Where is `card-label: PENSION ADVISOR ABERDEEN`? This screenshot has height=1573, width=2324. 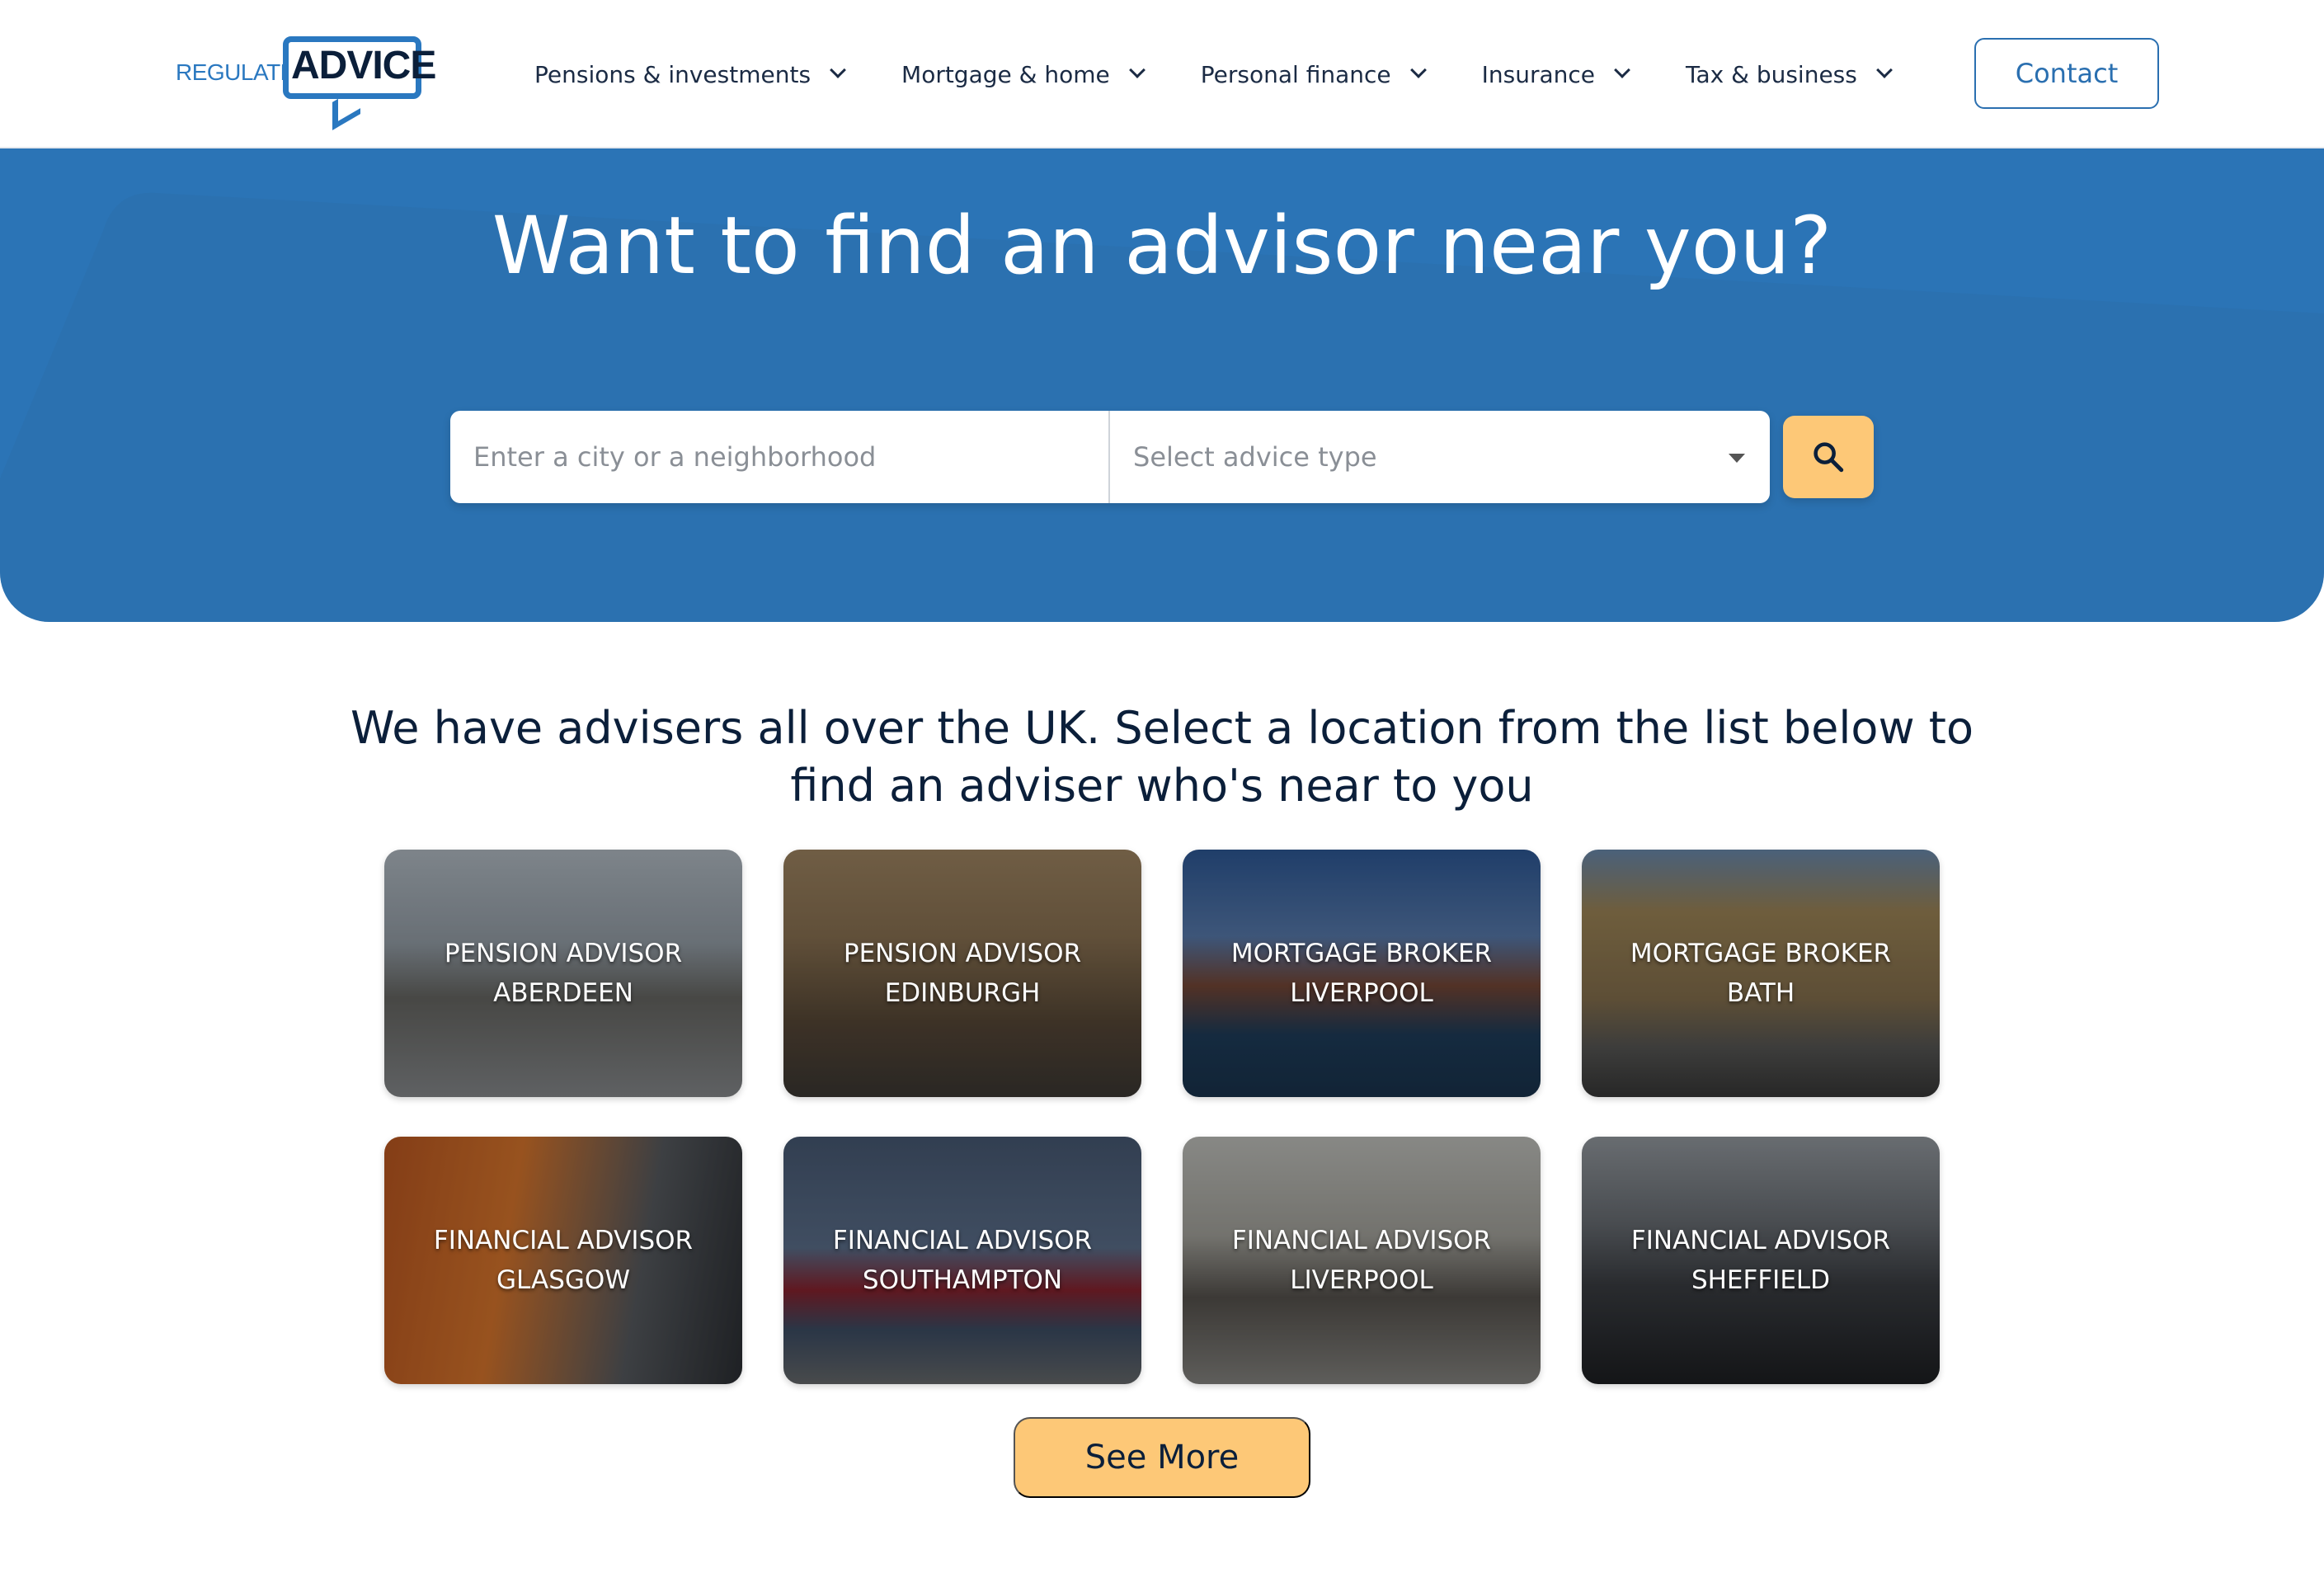 card-label: PENSION ADVISOR ABERDEEN is located at coordinates (563, 974).